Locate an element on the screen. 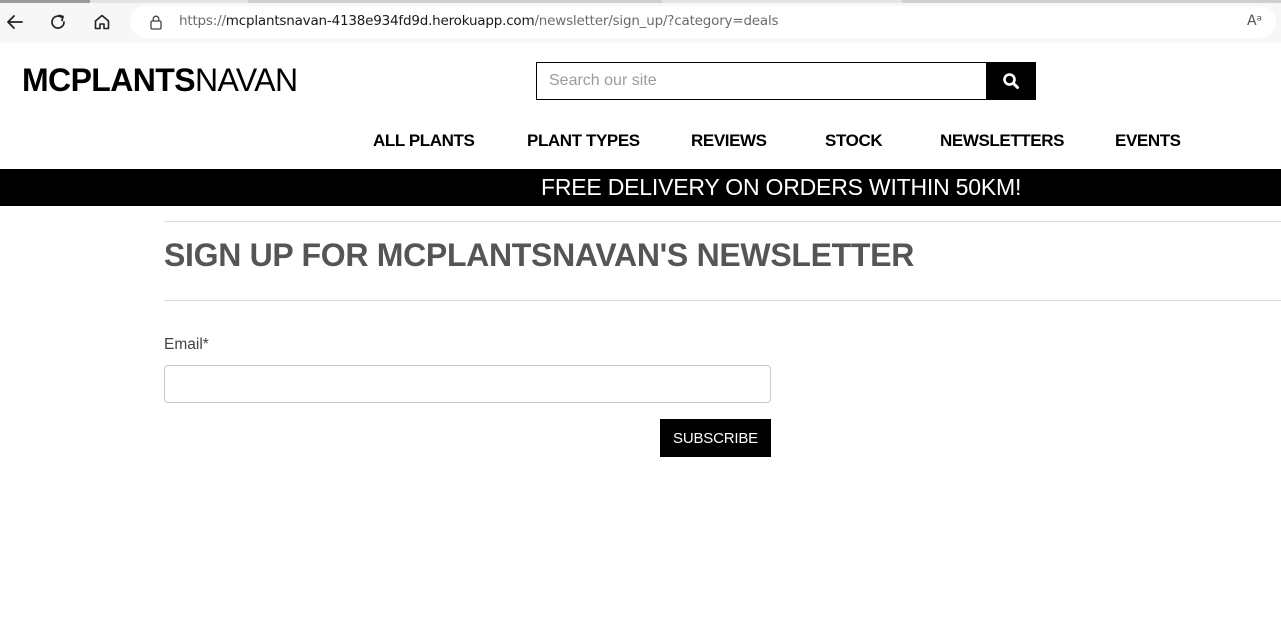 This screenshot has height=617, width=1281. nav-item-all-plants: ALL PLANTS is located at coordinates (424, 141).